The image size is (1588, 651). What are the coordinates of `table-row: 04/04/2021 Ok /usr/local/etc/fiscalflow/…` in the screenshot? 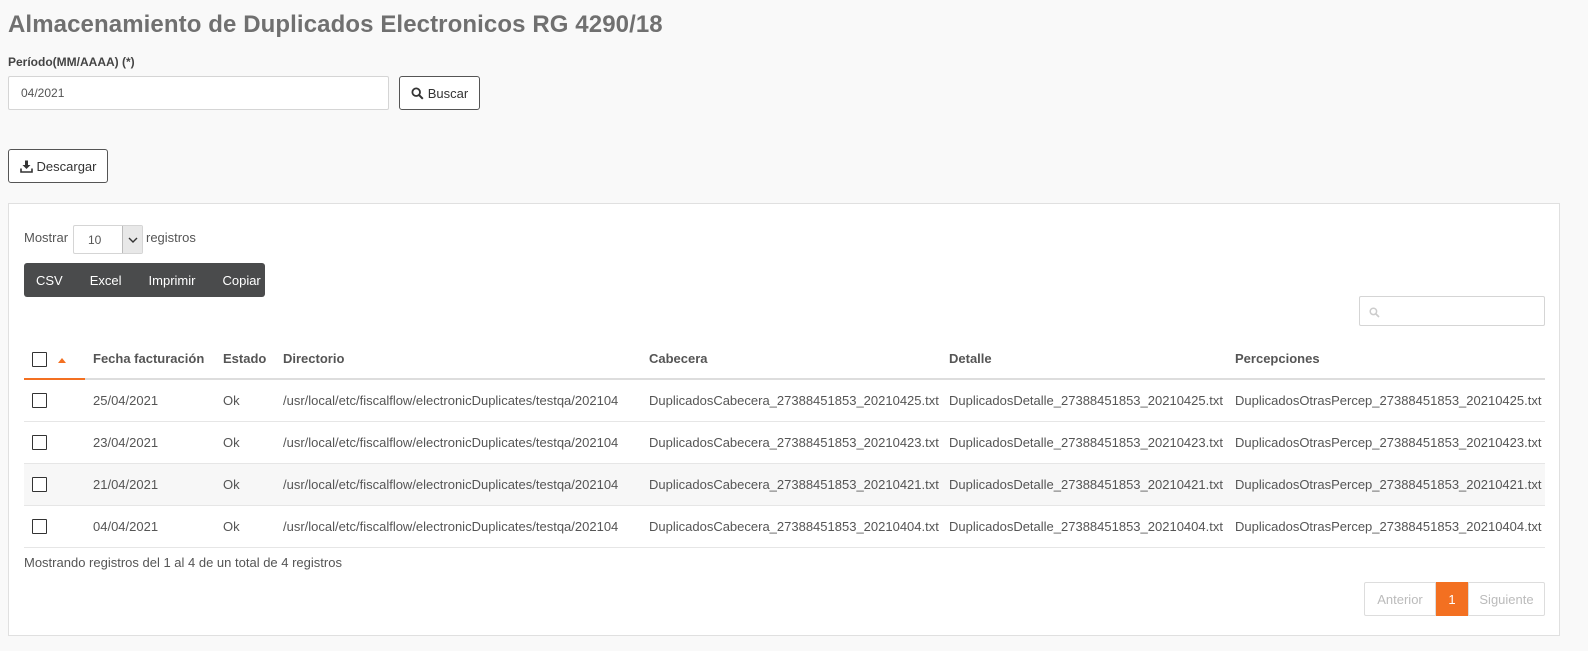 It's located at (784, 526).